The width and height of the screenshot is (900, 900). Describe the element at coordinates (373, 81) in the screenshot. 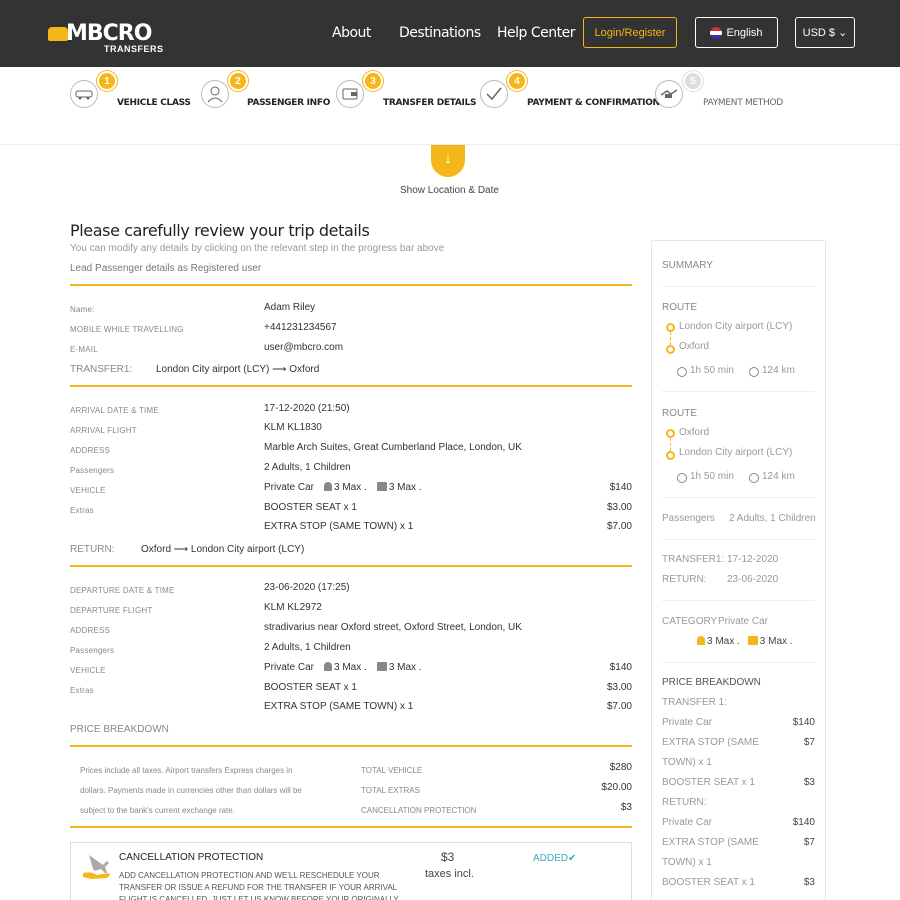

I see `step-number-3: 3` at that location.